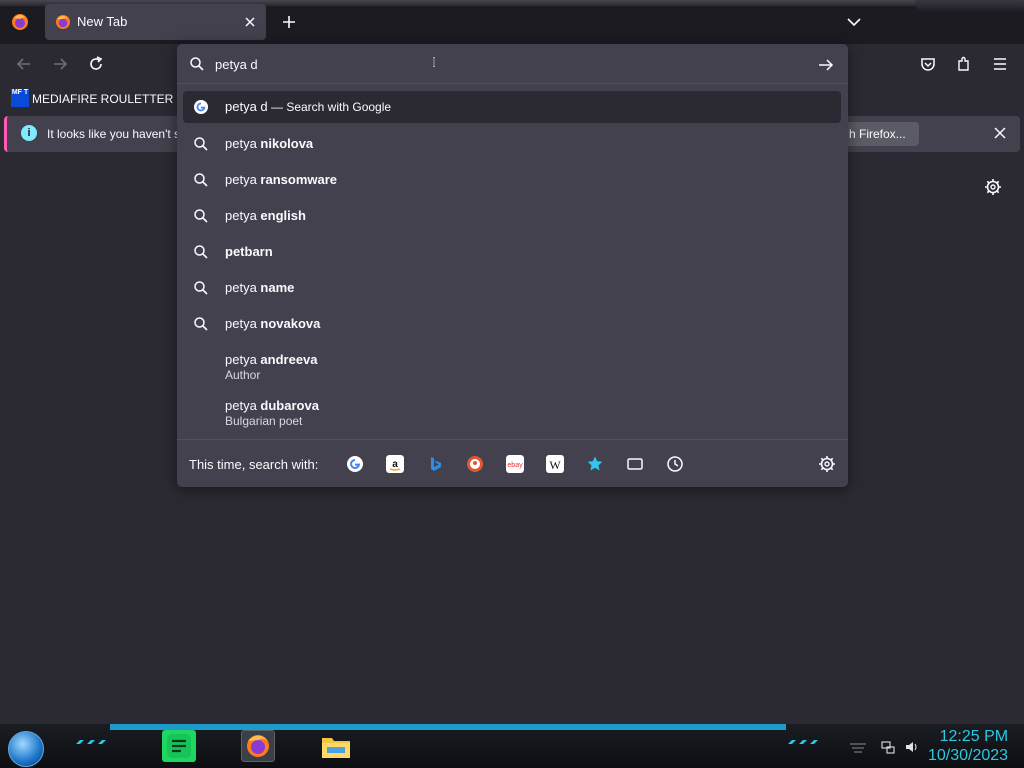 Image resolution: width=1024 pixels, height=768 pixels. What do you see at coordinates (63, 22) in the screenshot?
I see `firefox-icon` at bounding box center [63, 22].